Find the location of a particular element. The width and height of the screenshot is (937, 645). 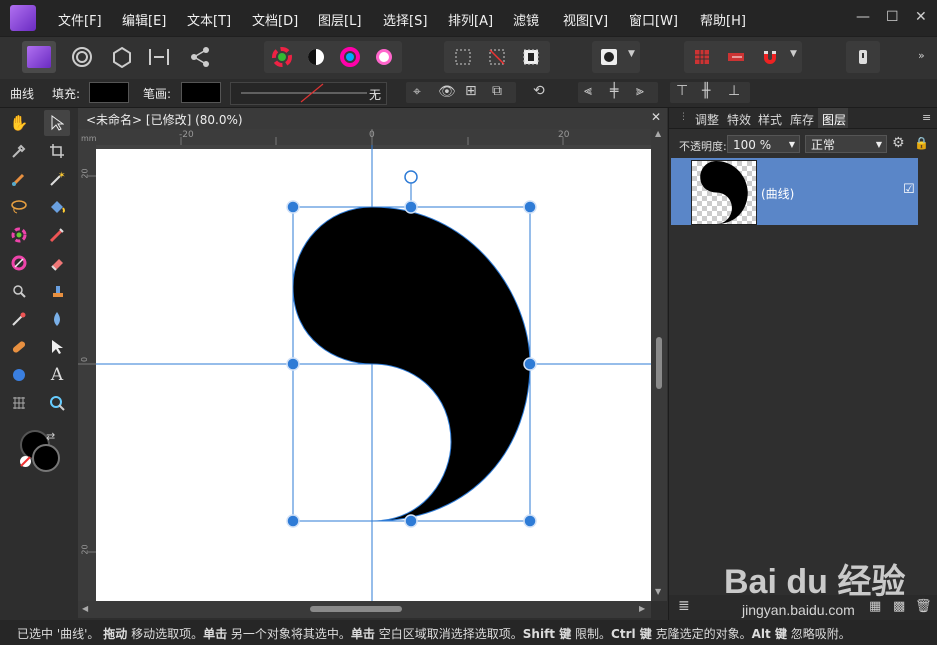

paint-mixer-tool-icon is located at coordinates (57, 235).